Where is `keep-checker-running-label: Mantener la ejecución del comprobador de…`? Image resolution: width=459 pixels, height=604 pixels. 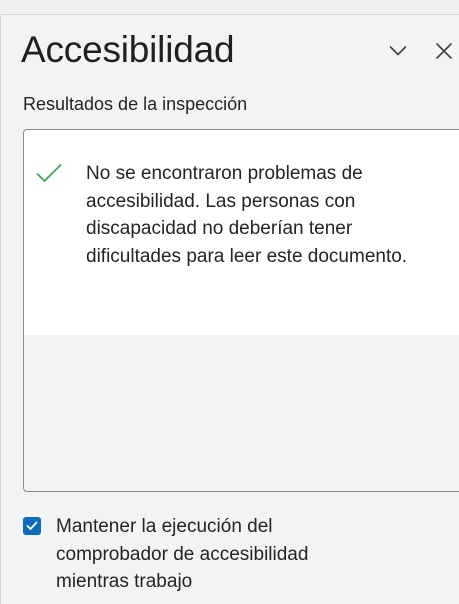 keep-checker-running-label: Mantener la ejecución del comprobador de… is located at coordinates (182, 554).